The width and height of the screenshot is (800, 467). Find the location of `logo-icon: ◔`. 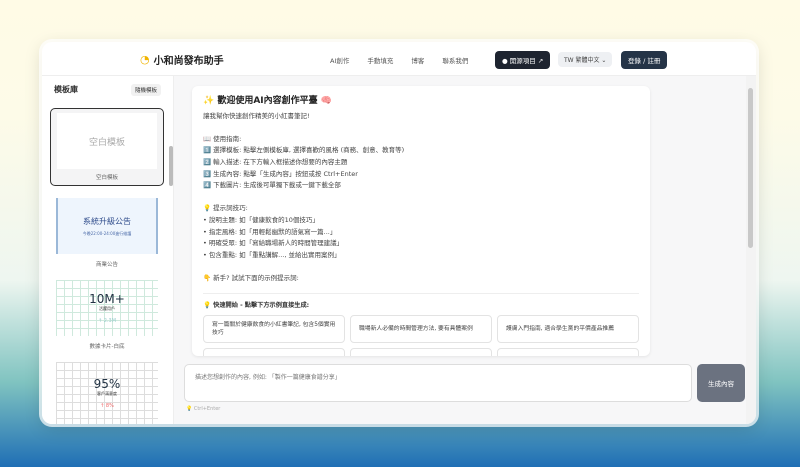

logo-icon: ◔ is located at coordinates (145, 59).